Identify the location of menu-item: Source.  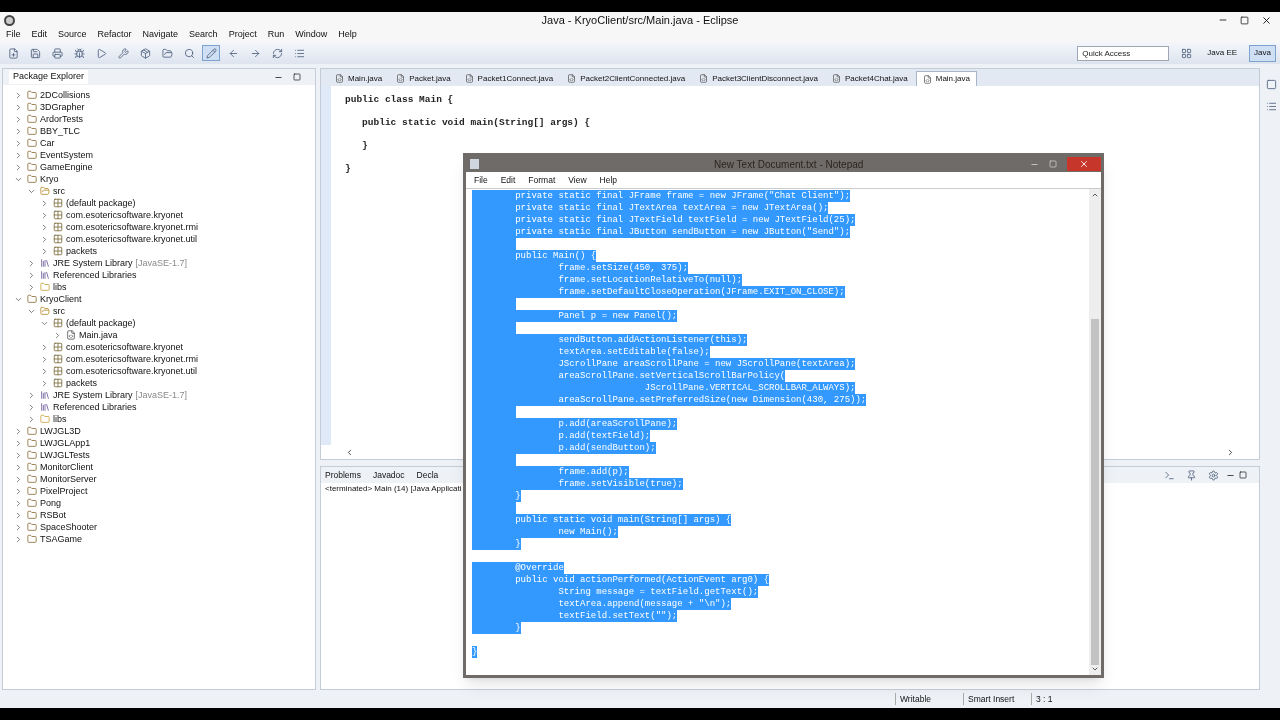
(72, 35).